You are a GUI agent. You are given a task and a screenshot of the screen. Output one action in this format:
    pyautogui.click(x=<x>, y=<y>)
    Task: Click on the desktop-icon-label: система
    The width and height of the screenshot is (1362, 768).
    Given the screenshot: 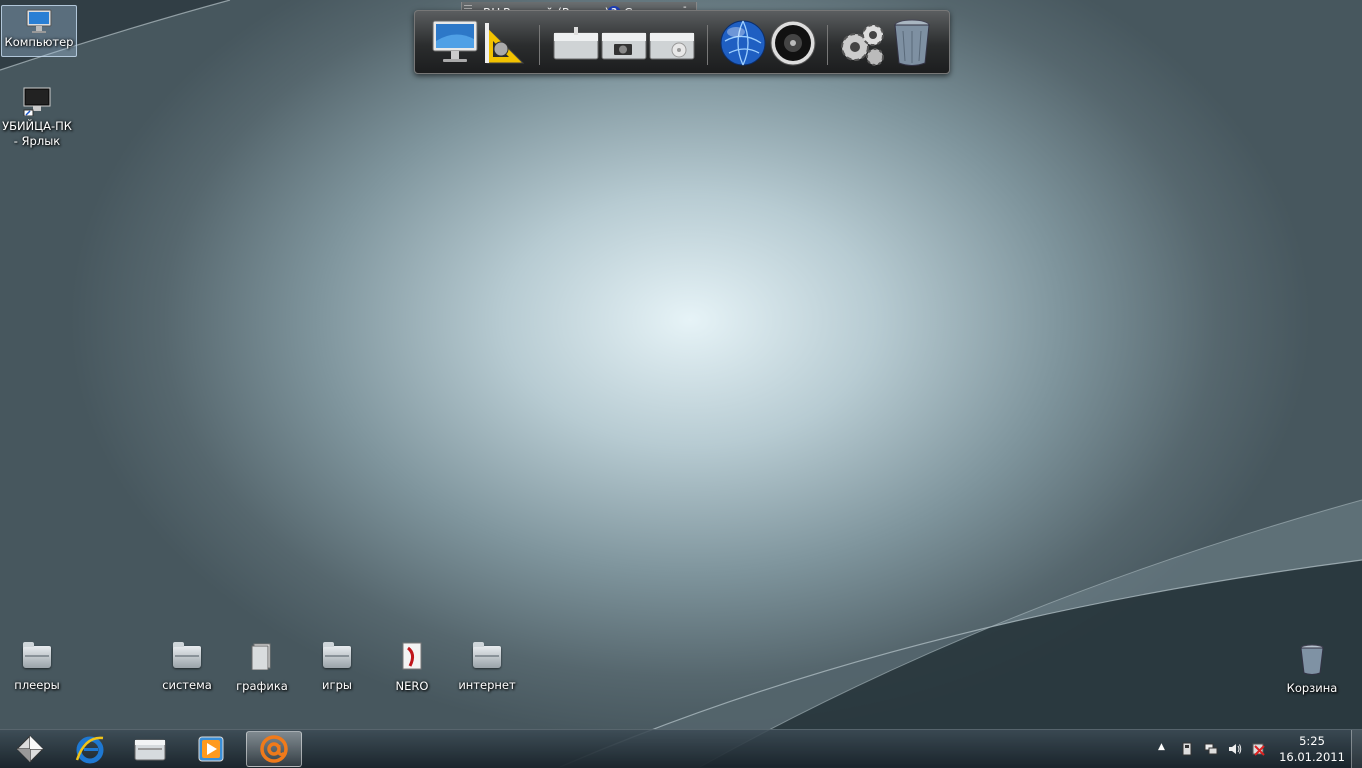 What is the action you would take?
    pyautogui.click(x=187, y=685)
    